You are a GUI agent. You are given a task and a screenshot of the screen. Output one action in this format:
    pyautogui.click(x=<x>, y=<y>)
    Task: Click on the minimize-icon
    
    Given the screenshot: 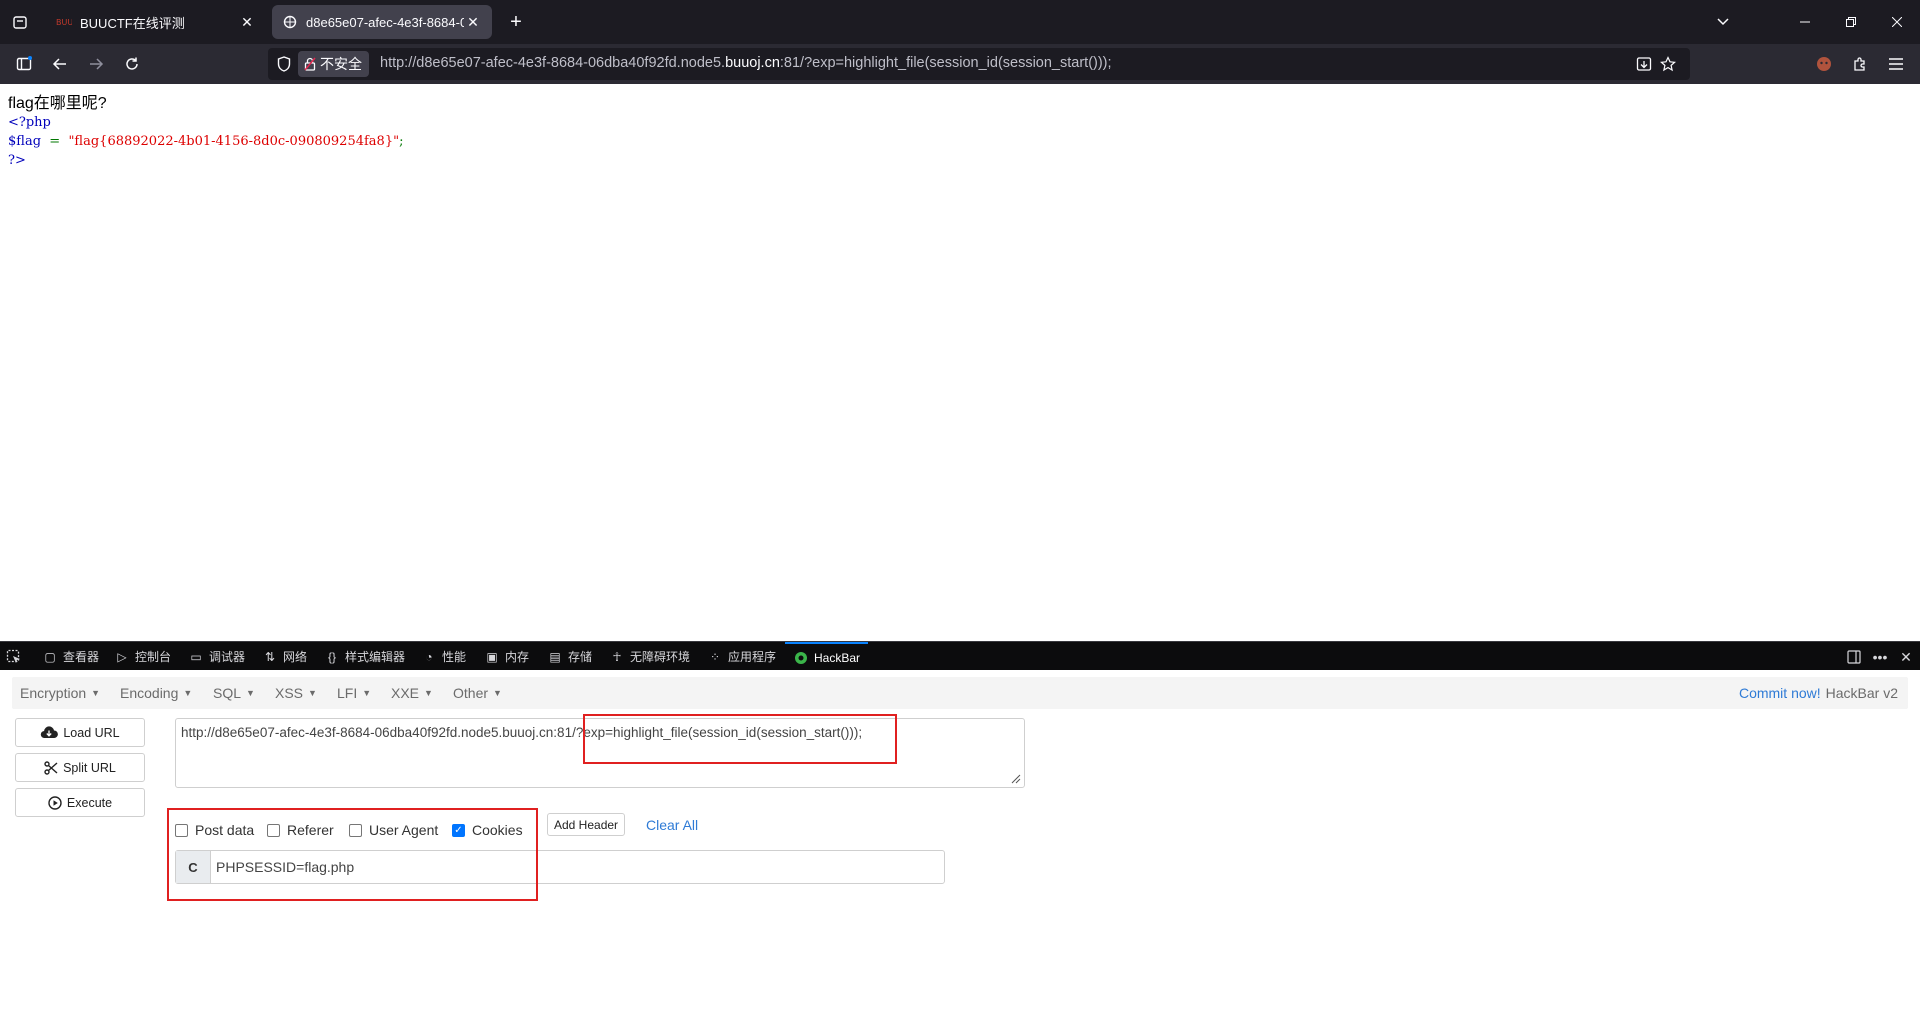 What is the action you would take?
    pyautogui.click(x=1805, y=22)
    